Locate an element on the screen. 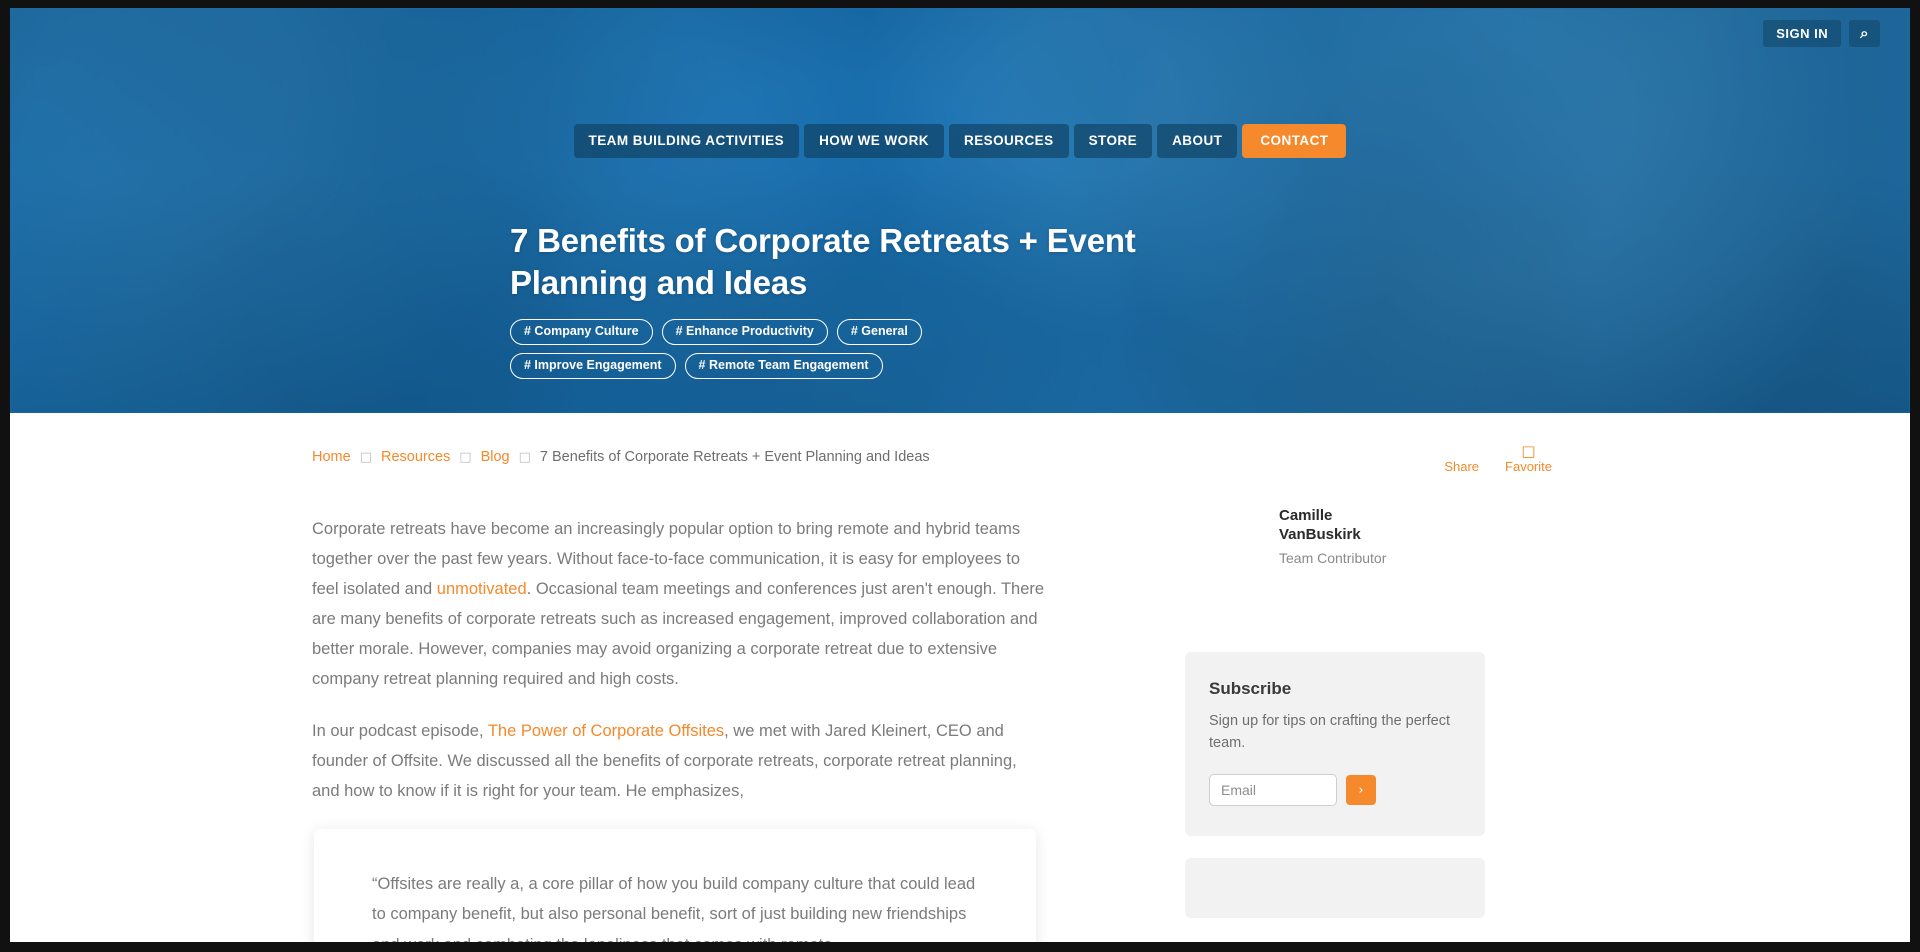  tag-general: # General is located at coordinates (879, 332).